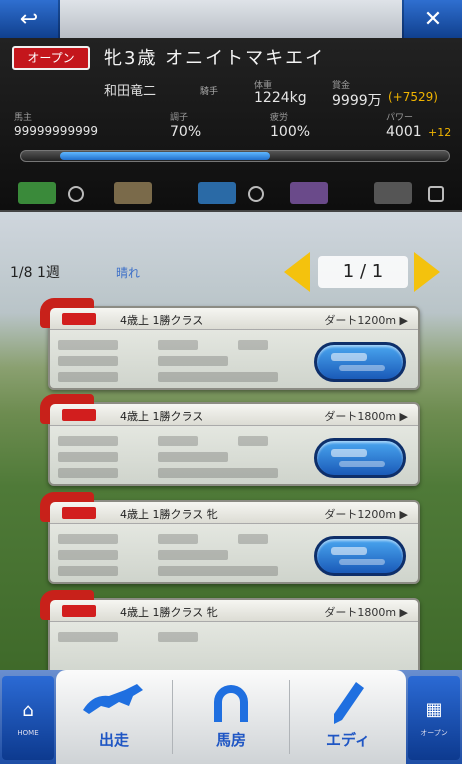 The width and height of the screenshot is (462, 764). Describe the element at coordinates (280, 98) in the screenshot. I see `weight-value: 1224kg` at that location.